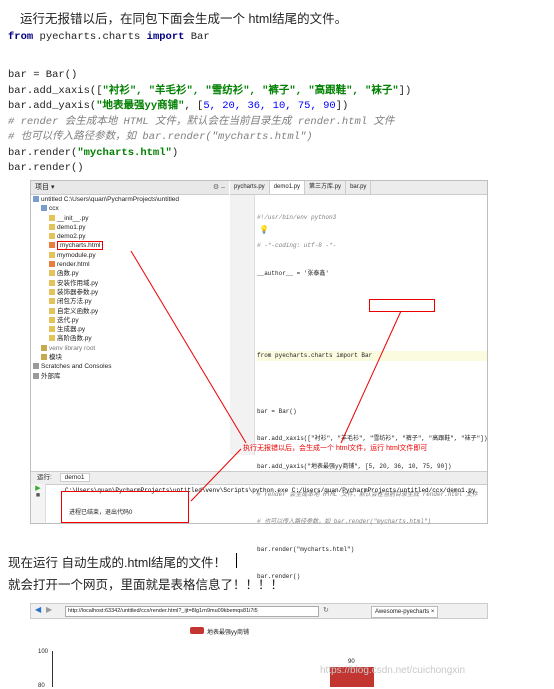 The image size is (554, 689). I want to click on yaxis-series: "地表最强yy商铺", so click(140, 106).